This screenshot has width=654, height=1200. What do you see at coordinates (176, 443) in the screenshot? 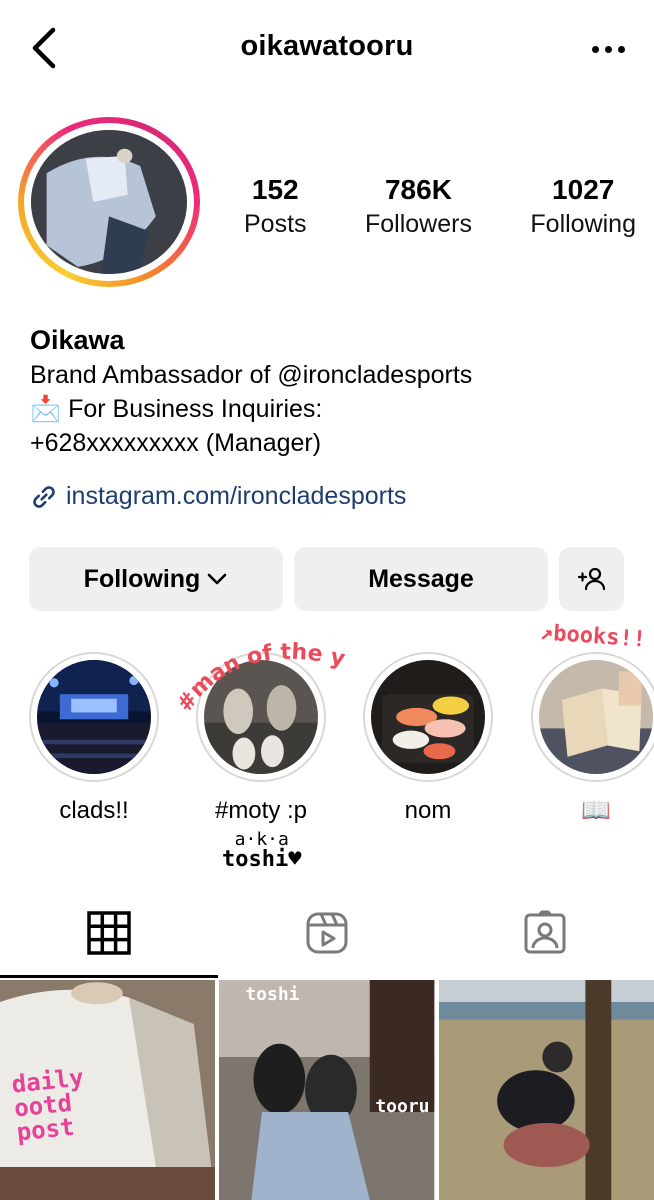
I see `bio-line-3: +628xxxxxxxxx (Manager)` at bounding box center [176, 443].